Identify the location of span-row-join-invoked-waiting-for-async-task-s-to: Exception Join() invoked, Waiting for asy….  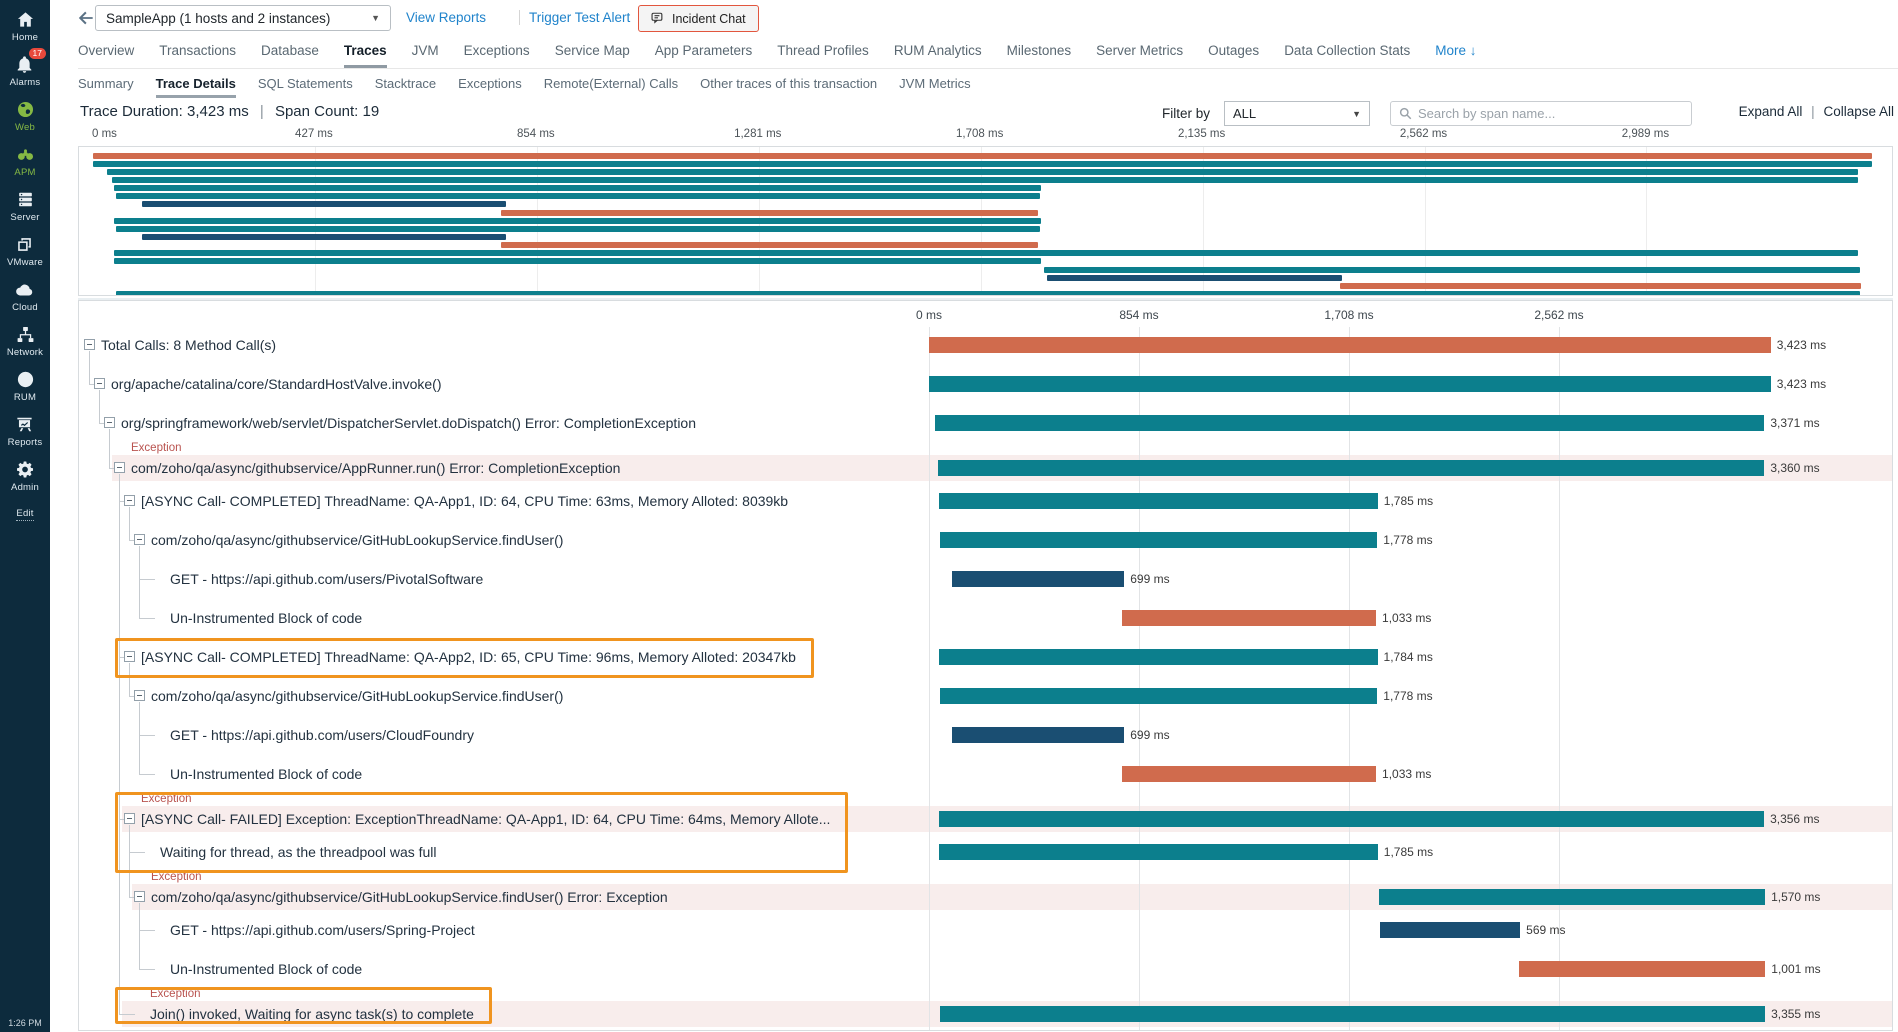
(985, 1007).